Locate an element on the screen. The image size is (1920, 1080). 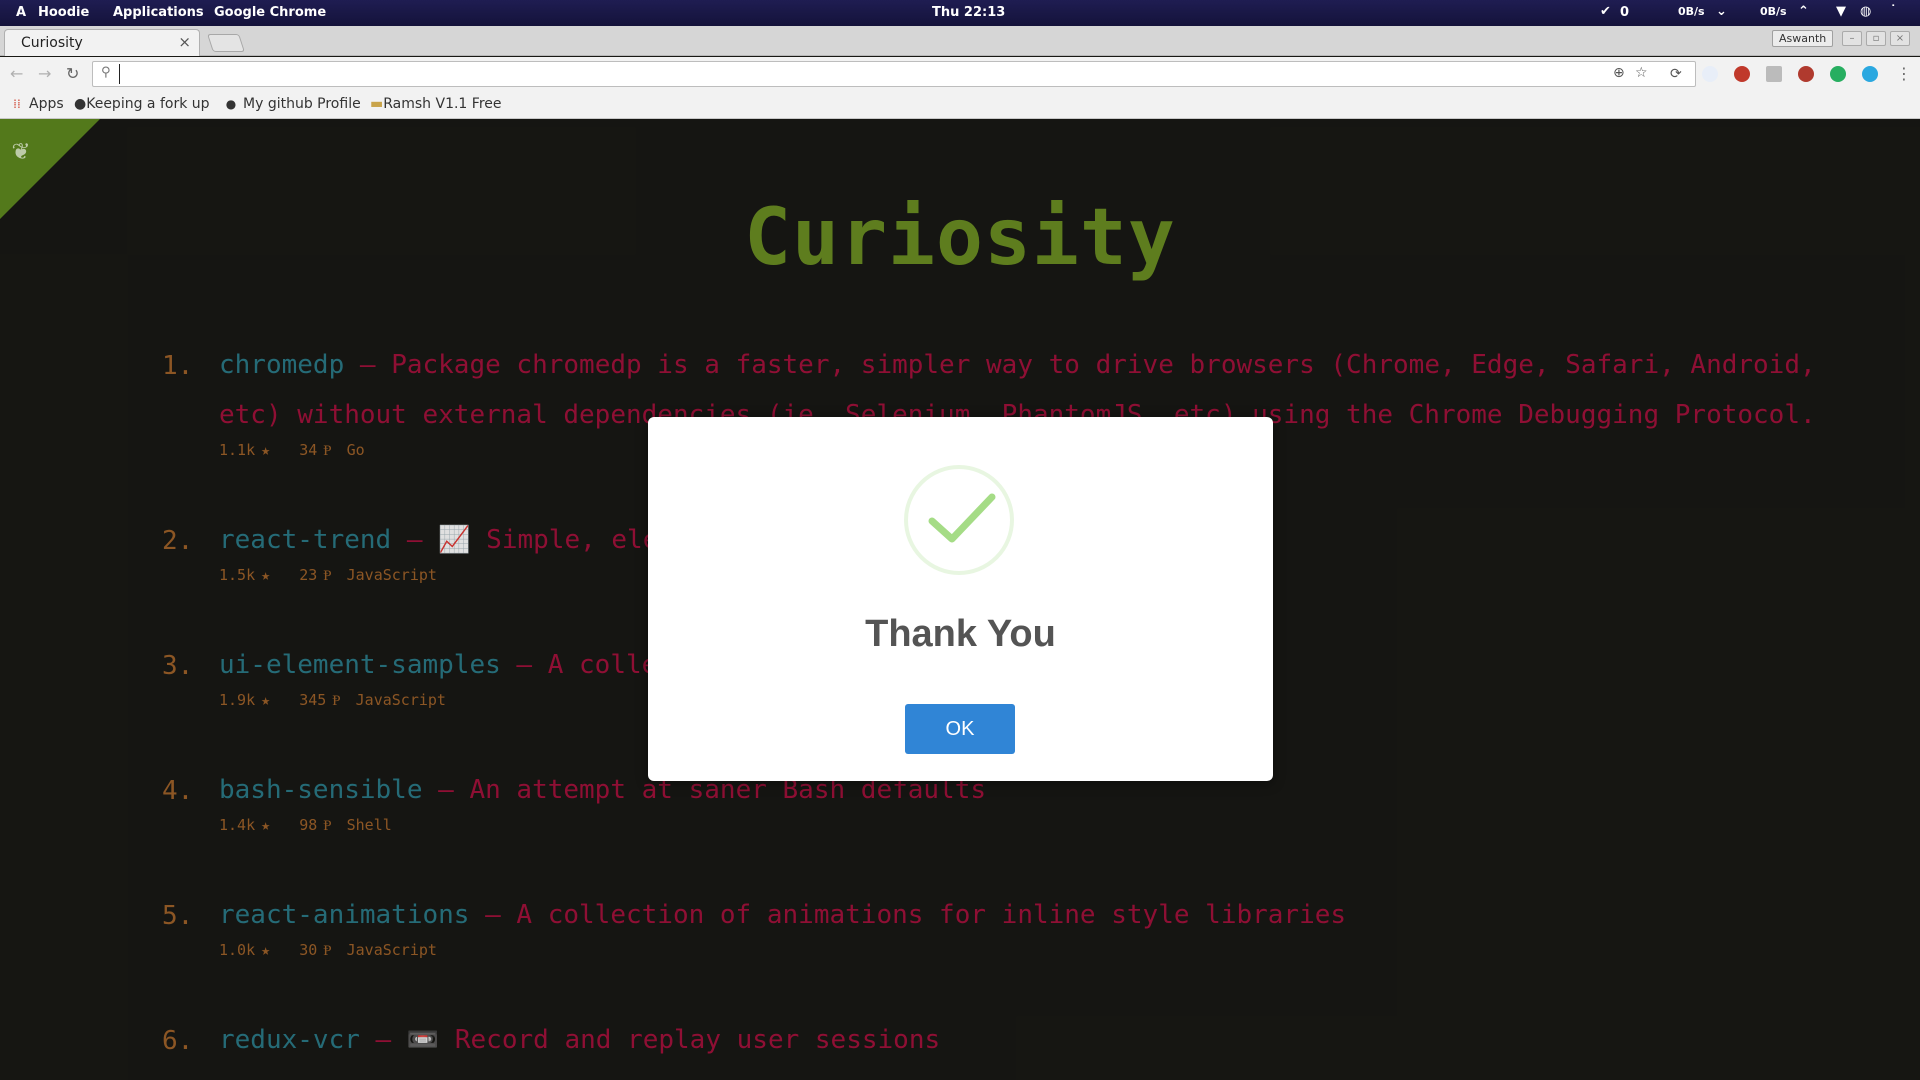
tab-strip: Curiosity × Aswanth – ▫ × is located at coordinates (960, 41).